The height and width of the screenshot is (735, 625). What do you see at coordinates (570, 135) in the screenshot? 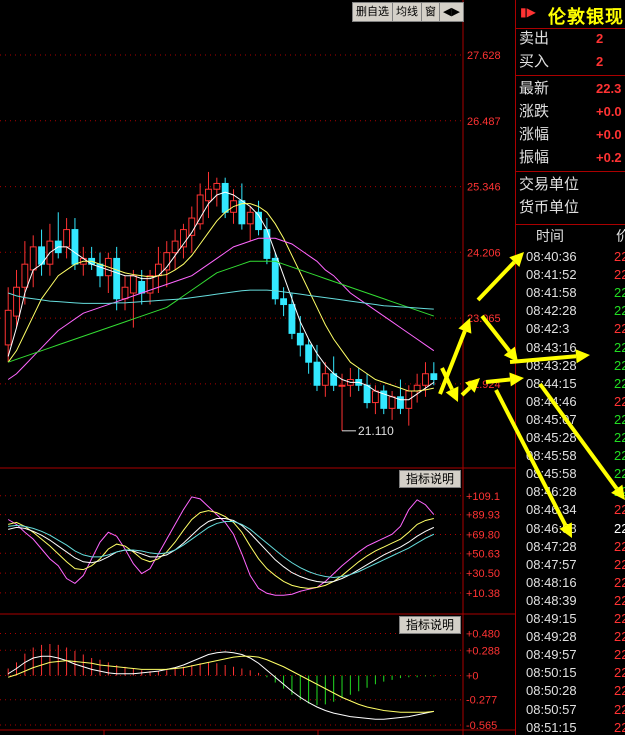
I see `quote-row: 涨幅 +0.0` at bounding box center [570, 135].